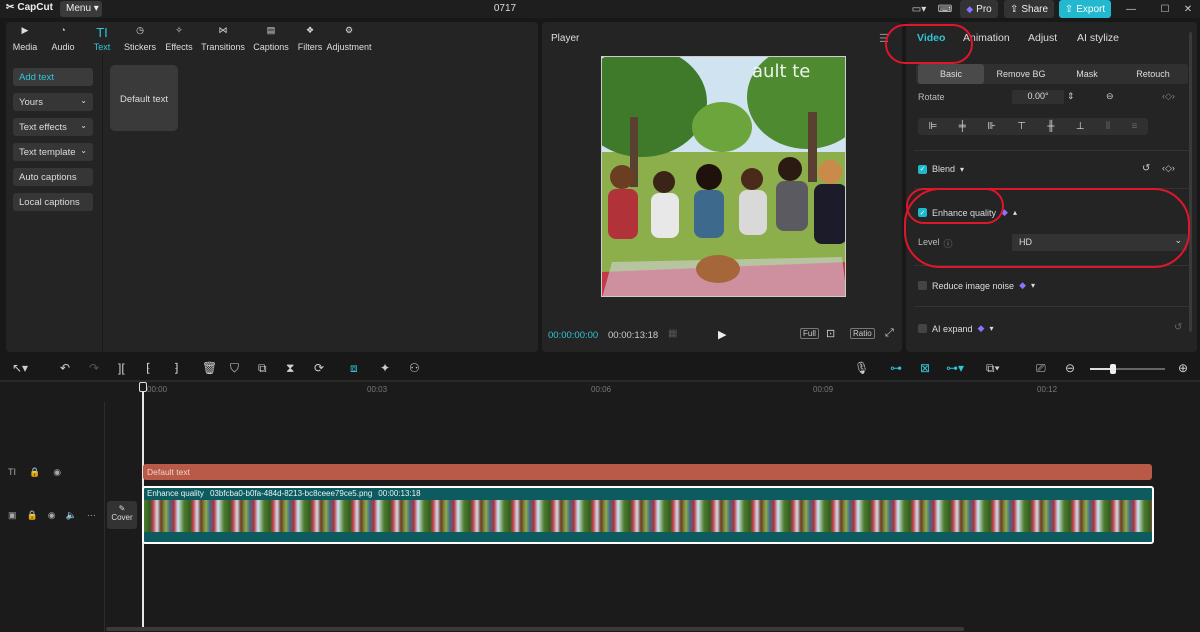  What do you see at coordinates (1113, 369) in the screenshot?
I see `zoom-slider-thumb` at bounding box center [1113, 369].